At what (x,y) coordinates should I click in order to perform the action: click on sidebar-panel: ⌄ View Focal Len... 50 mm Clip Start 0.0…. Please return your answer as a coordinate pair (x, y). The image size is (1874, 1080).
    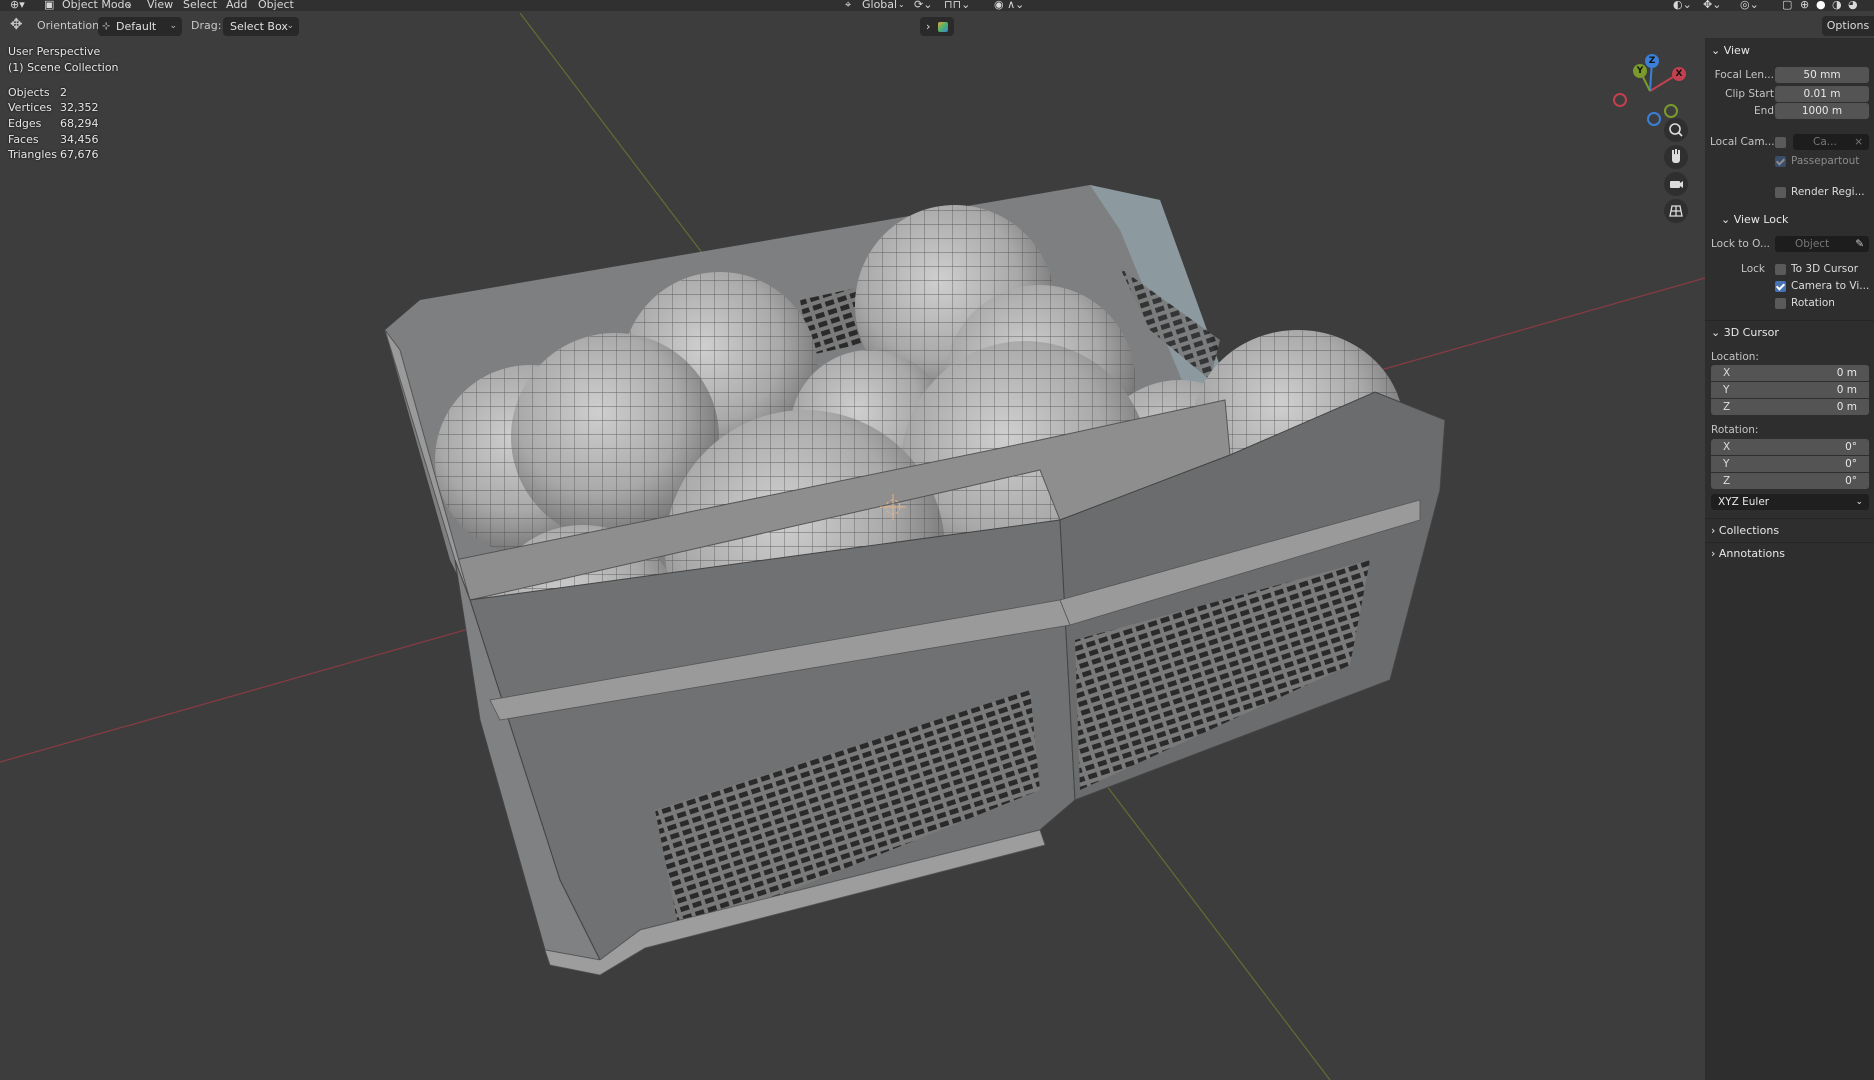
    Looking at the image, I should click on (1789, 559).